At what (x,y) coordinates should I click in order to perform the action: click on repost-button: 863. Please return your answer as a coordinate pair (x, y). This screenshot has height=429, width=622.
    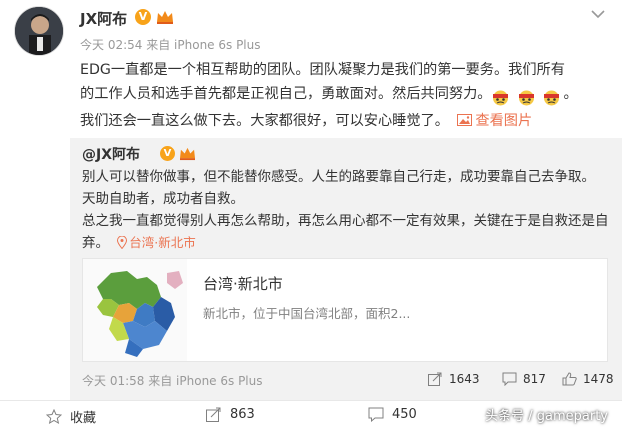
    Looking at the image, I should click on (230, 414).